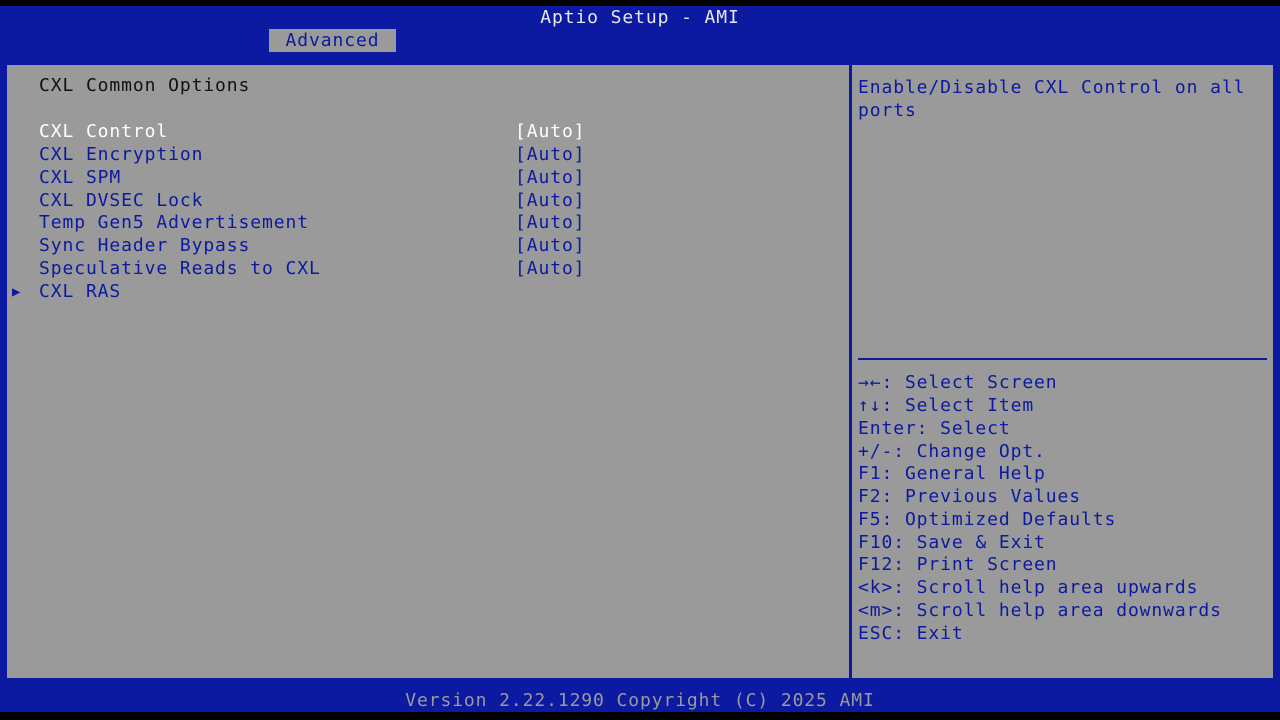 Image resolution: width=1280 pixels, height=720 pixels. I want to click on help-text: Enable/Disable CXL Control on all ports, so click(1058, 99).